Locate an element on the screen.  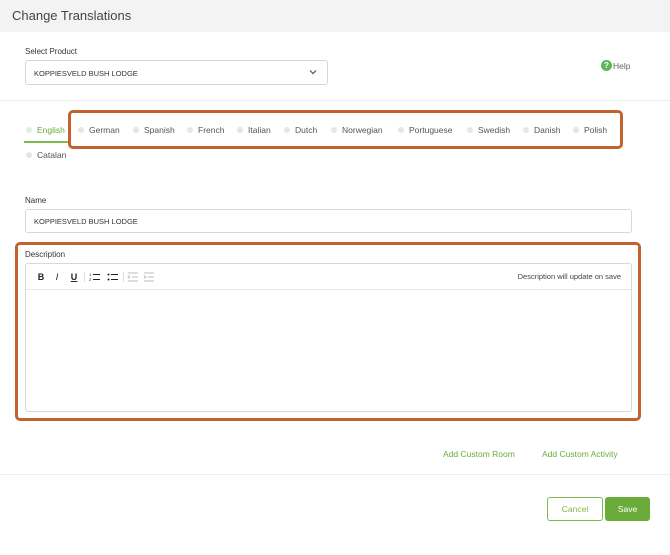
help-link: ? Help is located at coordinates (615, 65).